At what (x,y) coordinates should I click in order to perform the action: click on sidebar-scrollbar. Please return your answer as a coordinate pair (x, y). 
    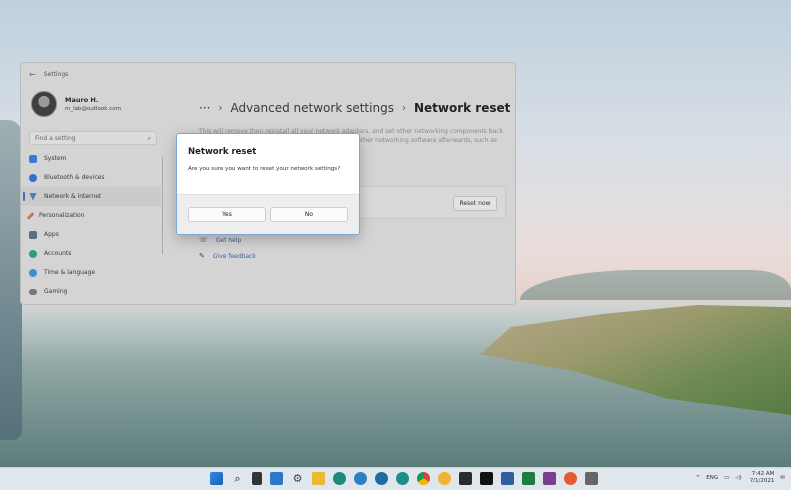
    Looking at the image, I should click on (162, 205).